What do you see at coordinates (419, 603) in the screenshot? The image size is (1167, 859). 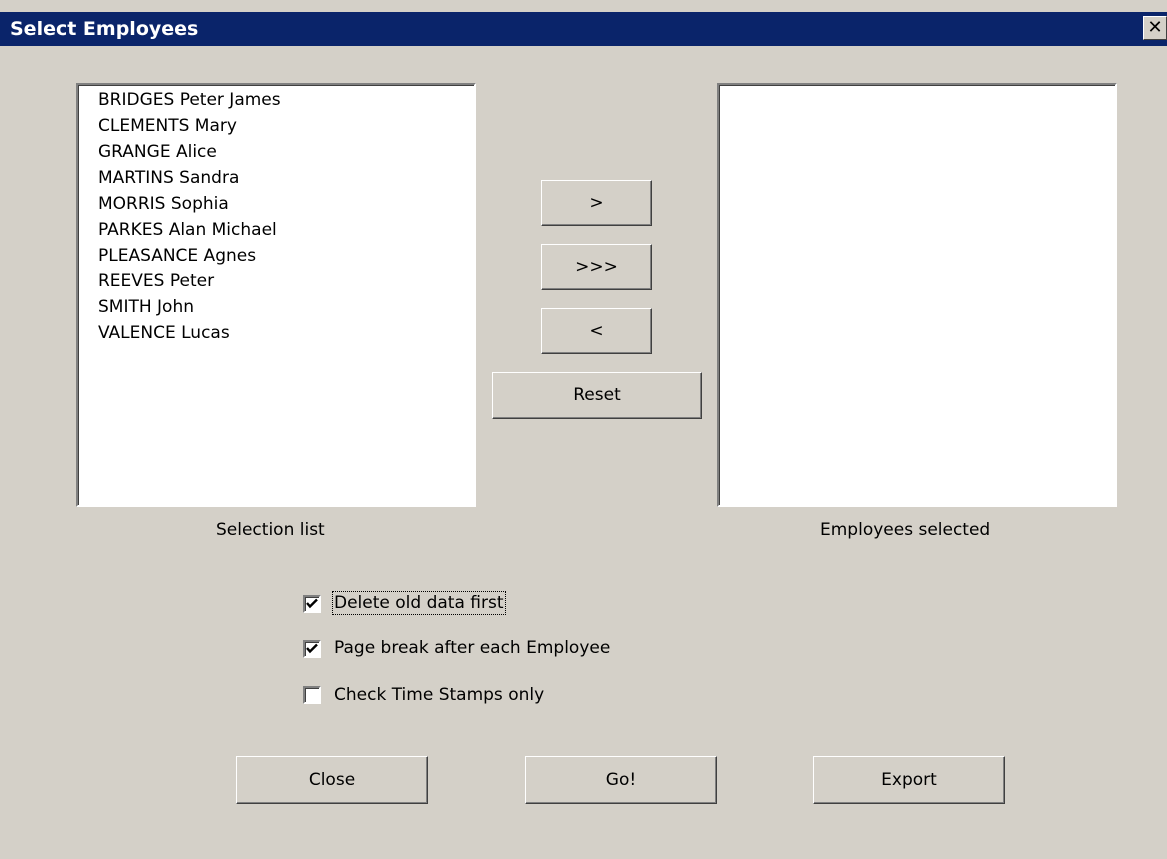 I see `delete-old-label: Delete old data first` at bounding box center [419, 603].